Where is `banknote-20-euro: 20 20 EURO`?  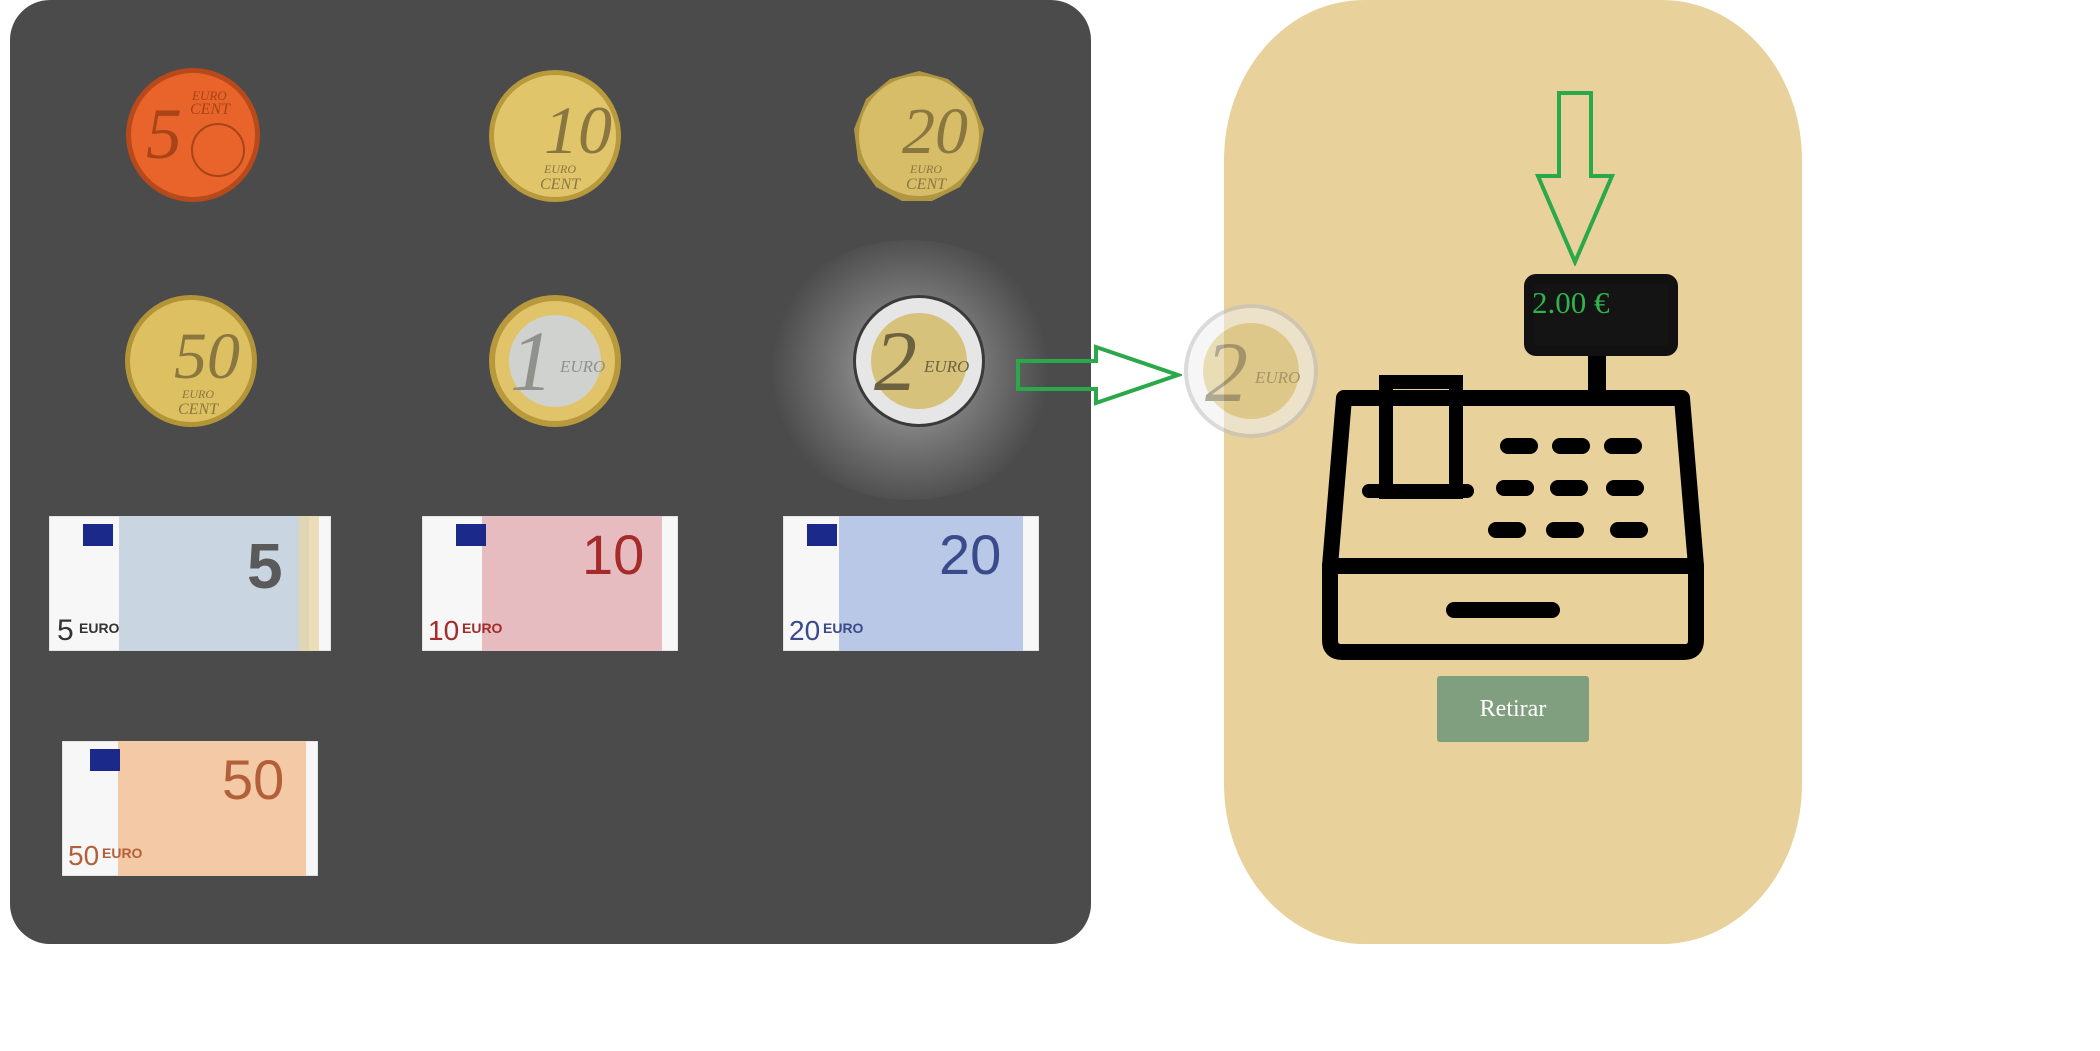 banknote-20-euro: 20 20 EURO is located at coordinates (911, 583).